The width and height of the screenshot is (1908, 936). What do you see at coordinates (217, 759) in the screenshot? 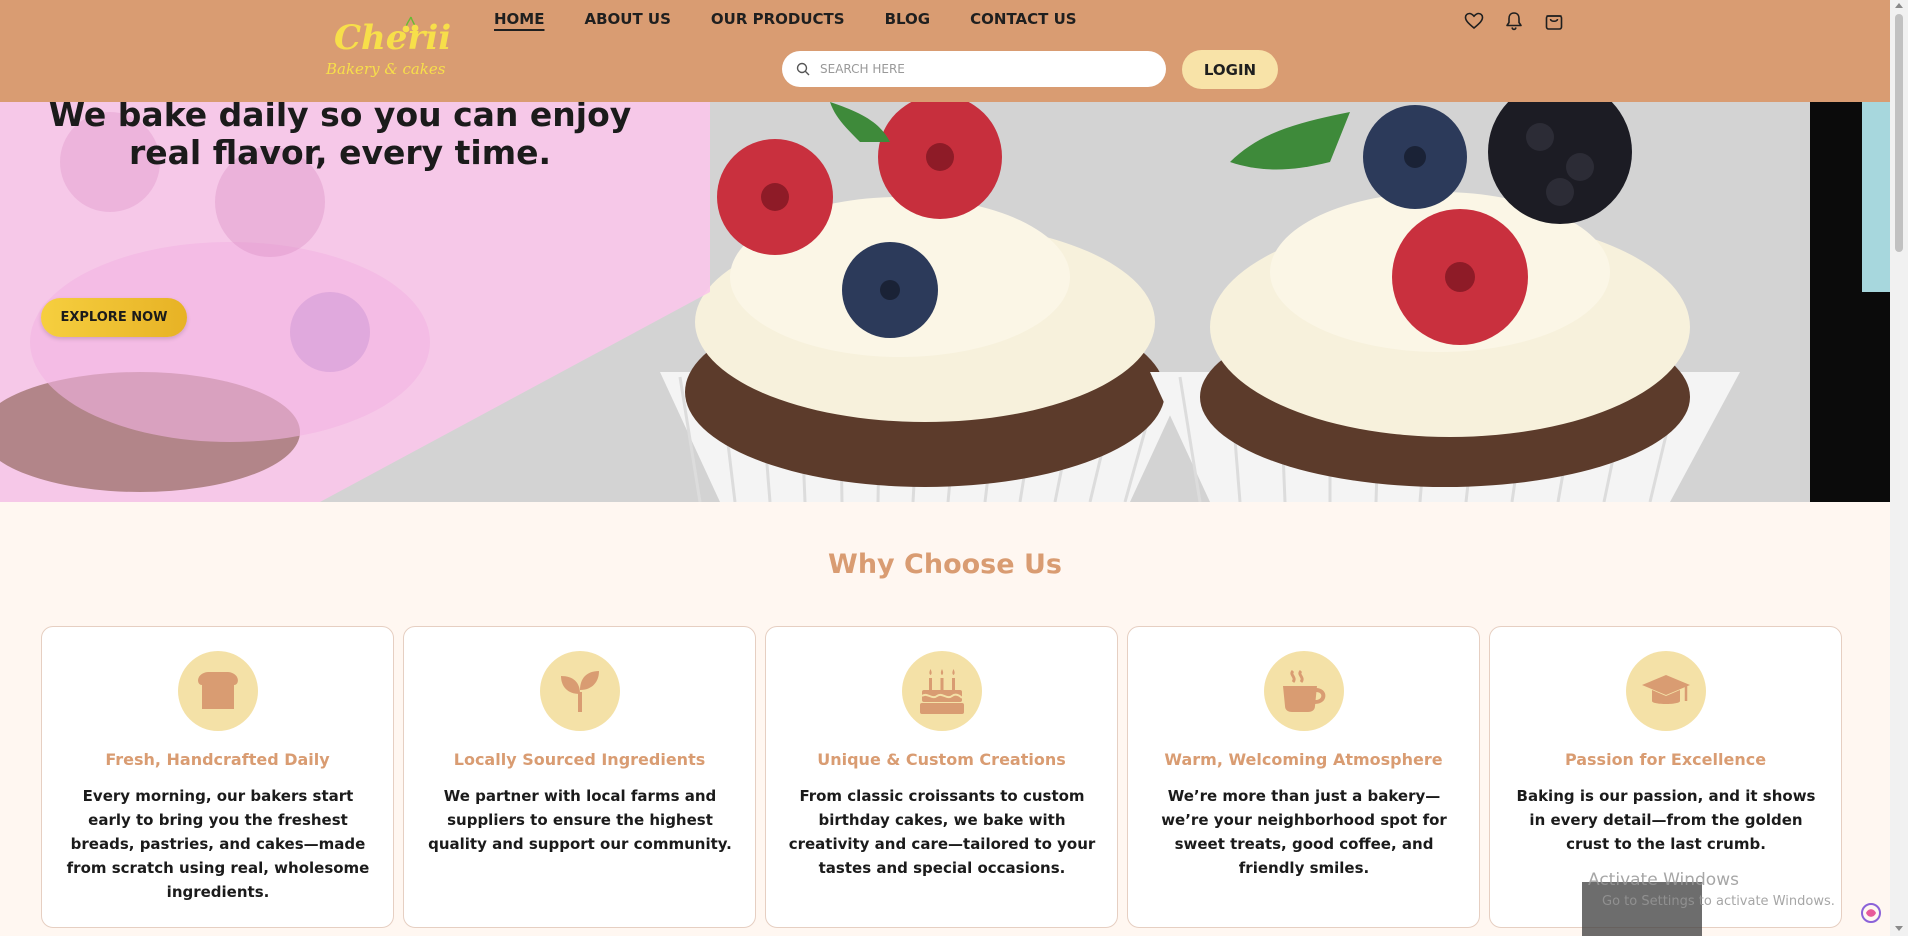
I see `feature-title: Fresh, Handcrafted Daily` at bounding box center [217, 759].